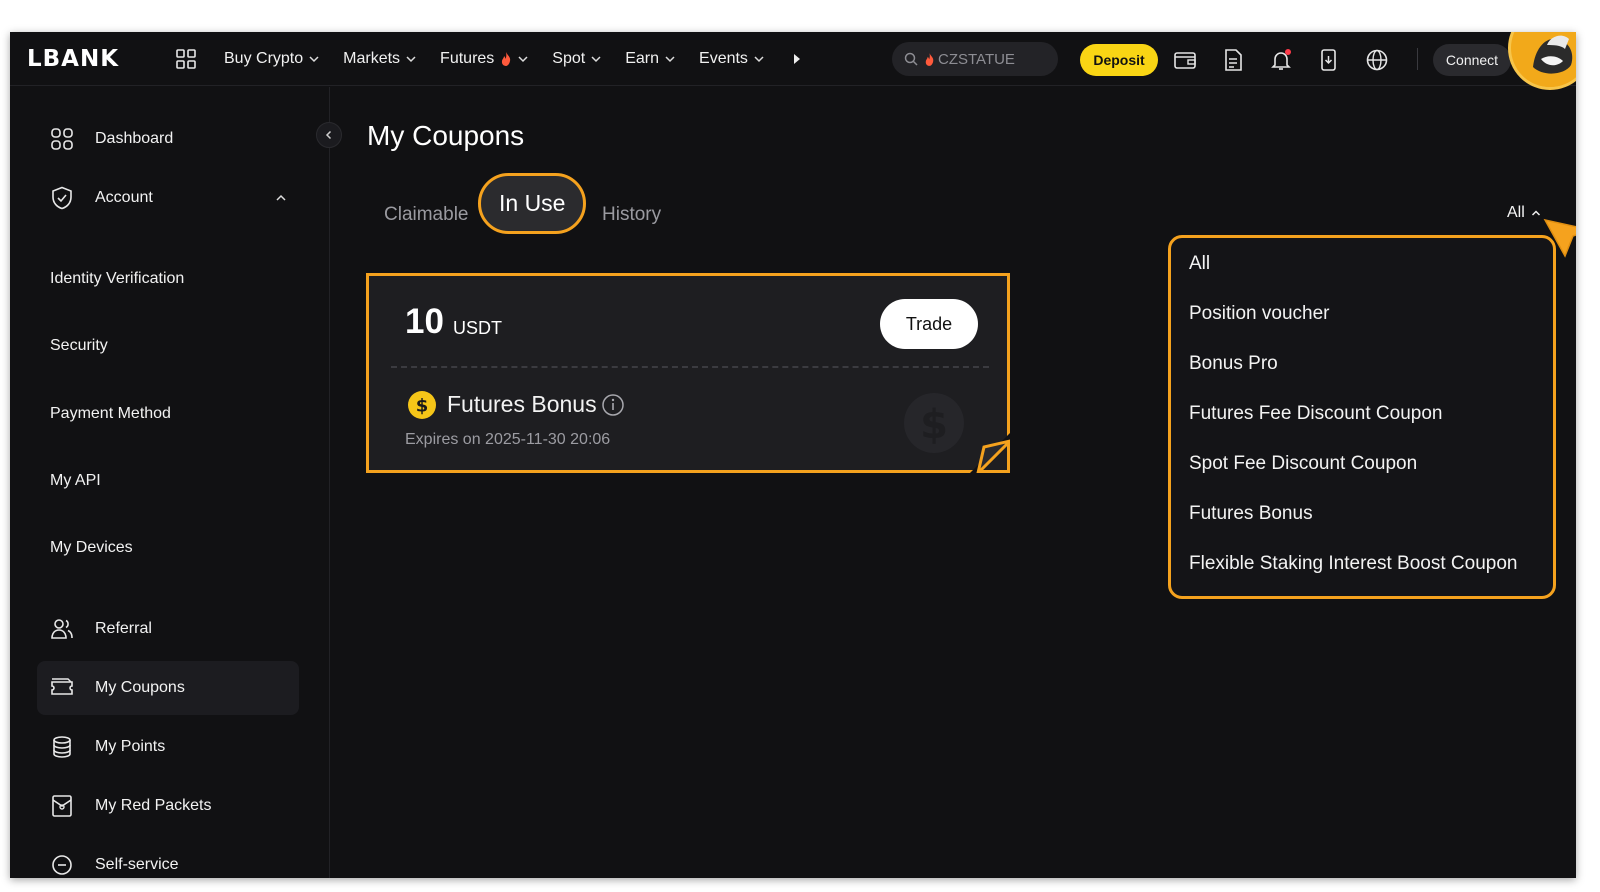 The height and width of the screenshot is (892, 1600). What do you see at coordinates (75, 481) in the screenshot?
I see `sidebar-item-my-api: My API` at bounding box center [75, 481].